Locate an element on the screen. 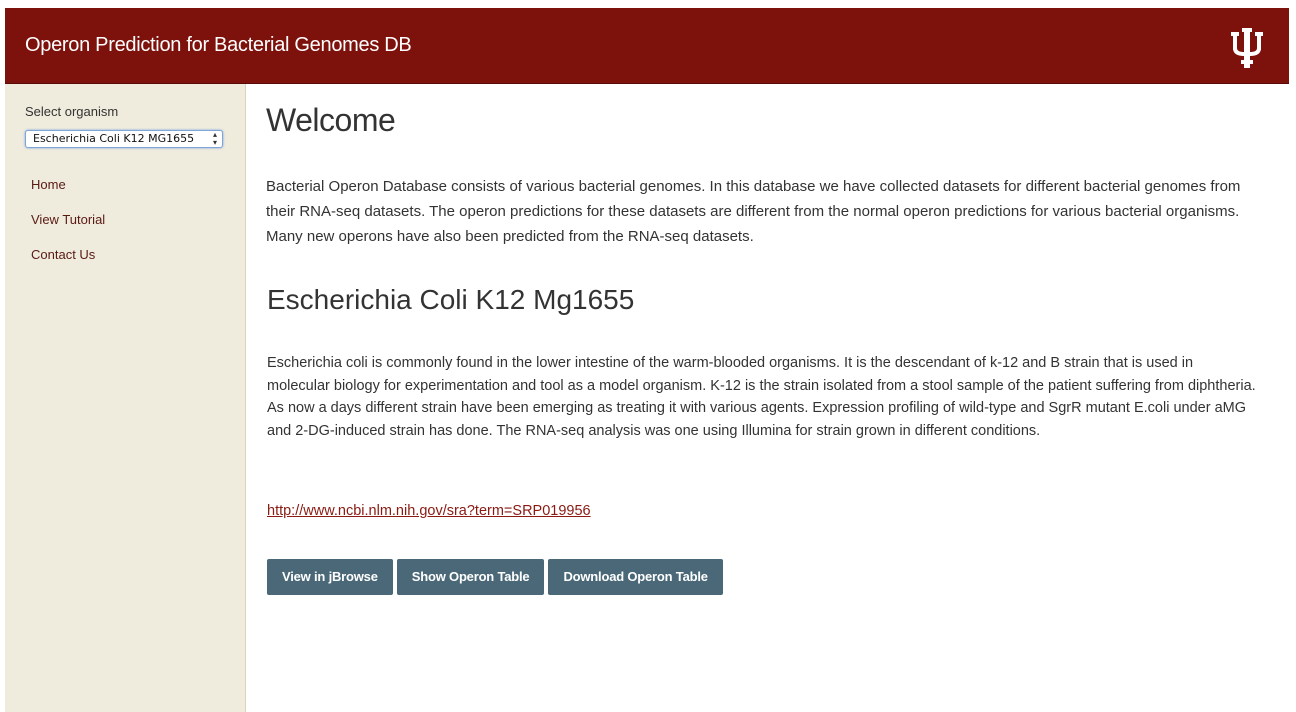  sidebar-nav: Home View Tutorial Contact Us is located at coordinates (68, 229).